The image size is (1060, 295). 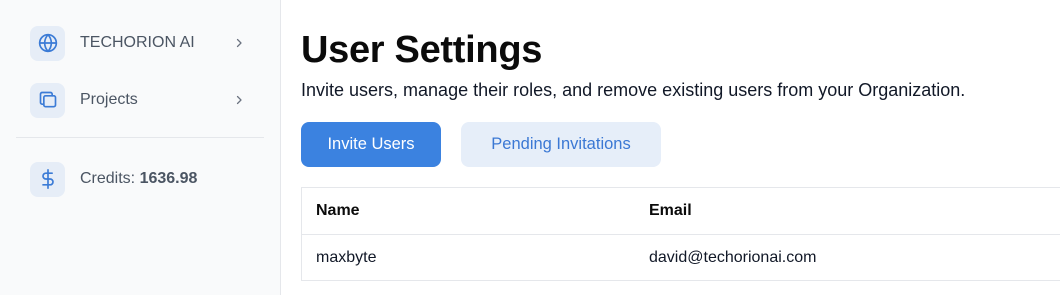 What do you see at coordinates (47, 100) in the screenshot?
I see `folders-icon` at bounding box center [47, 100].